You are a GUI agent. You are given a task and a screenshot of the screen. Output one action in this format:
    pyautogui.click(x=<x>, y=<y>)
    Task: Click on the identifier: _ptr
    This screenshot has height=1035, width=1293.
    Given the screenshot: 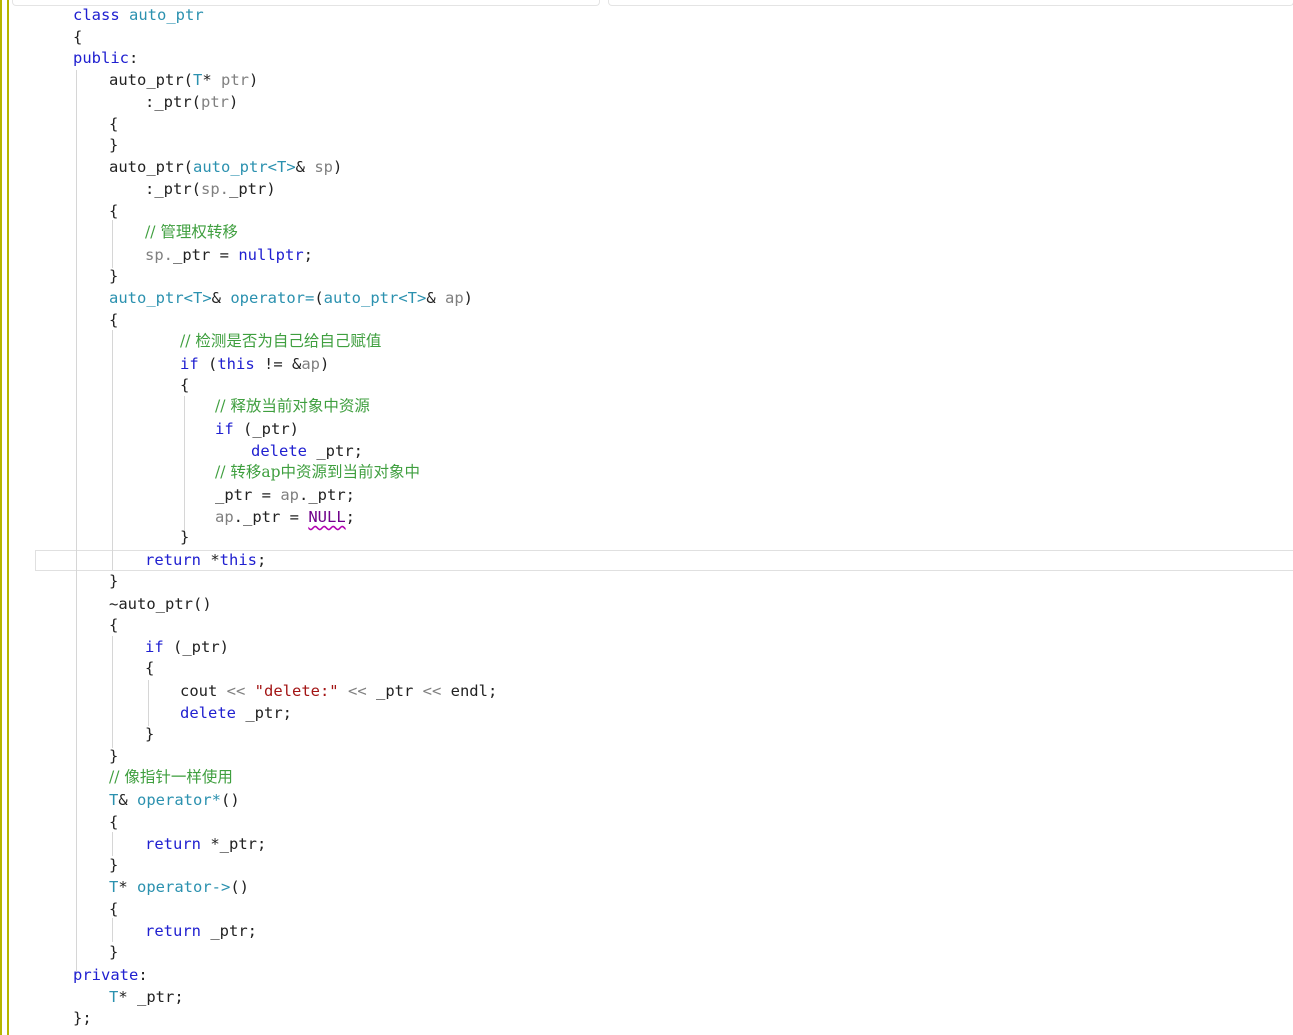 What is the action you would take?
    pyautogui.click(x=394, y=691)
    